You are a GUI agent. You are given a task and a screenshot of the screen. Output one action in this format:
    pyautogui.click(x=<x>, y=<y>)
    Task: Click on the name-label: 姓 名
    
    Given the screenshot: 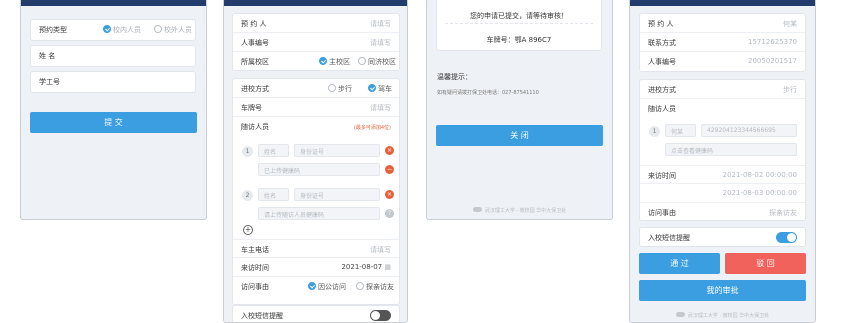 What is the action you would take?
    pyautogui.click(x=47, y=56)
    